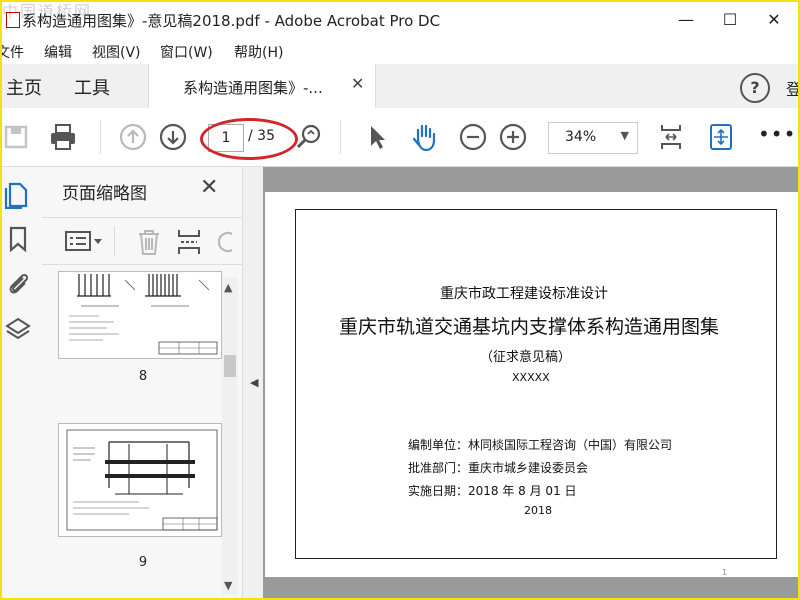 The height and width of the screenshot is (600, 800). I want to click on scroll-down-icon: ▼, so click(228, 585).